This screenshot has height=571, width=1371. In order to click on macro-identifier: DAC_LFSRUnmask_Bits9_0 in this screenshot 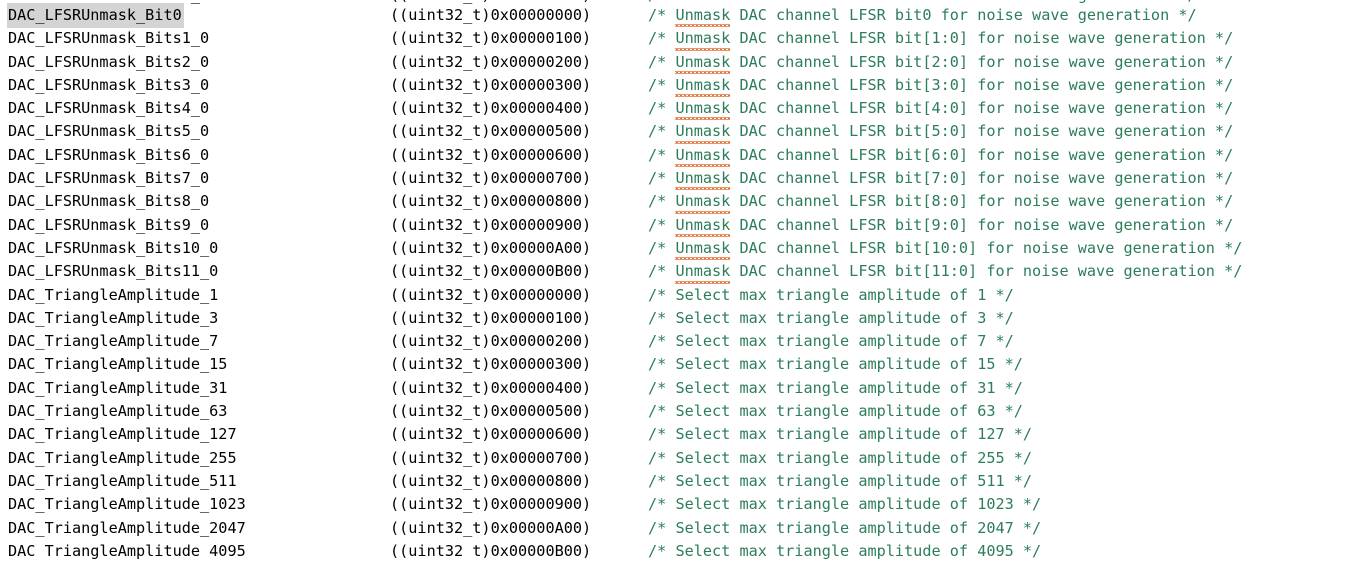, I will do `click(108, 225)`.